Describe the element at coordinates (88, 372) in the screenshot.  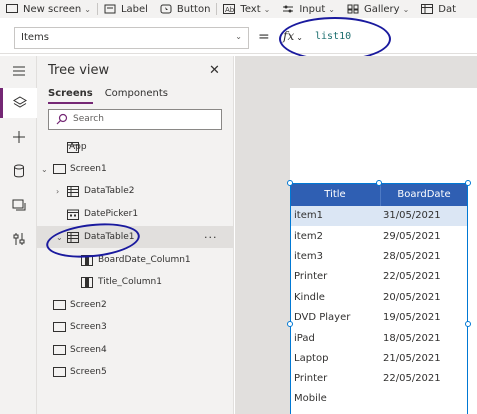
I see `tree-item-label: Screen5` at that location.